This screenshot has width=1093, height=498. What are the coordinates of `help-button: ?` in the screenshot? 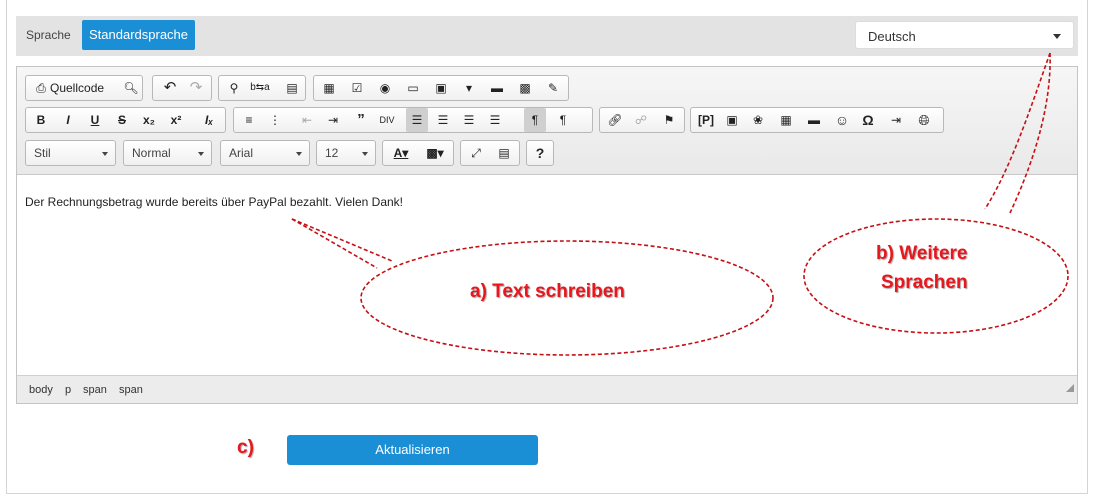 It's located at (540, 153).